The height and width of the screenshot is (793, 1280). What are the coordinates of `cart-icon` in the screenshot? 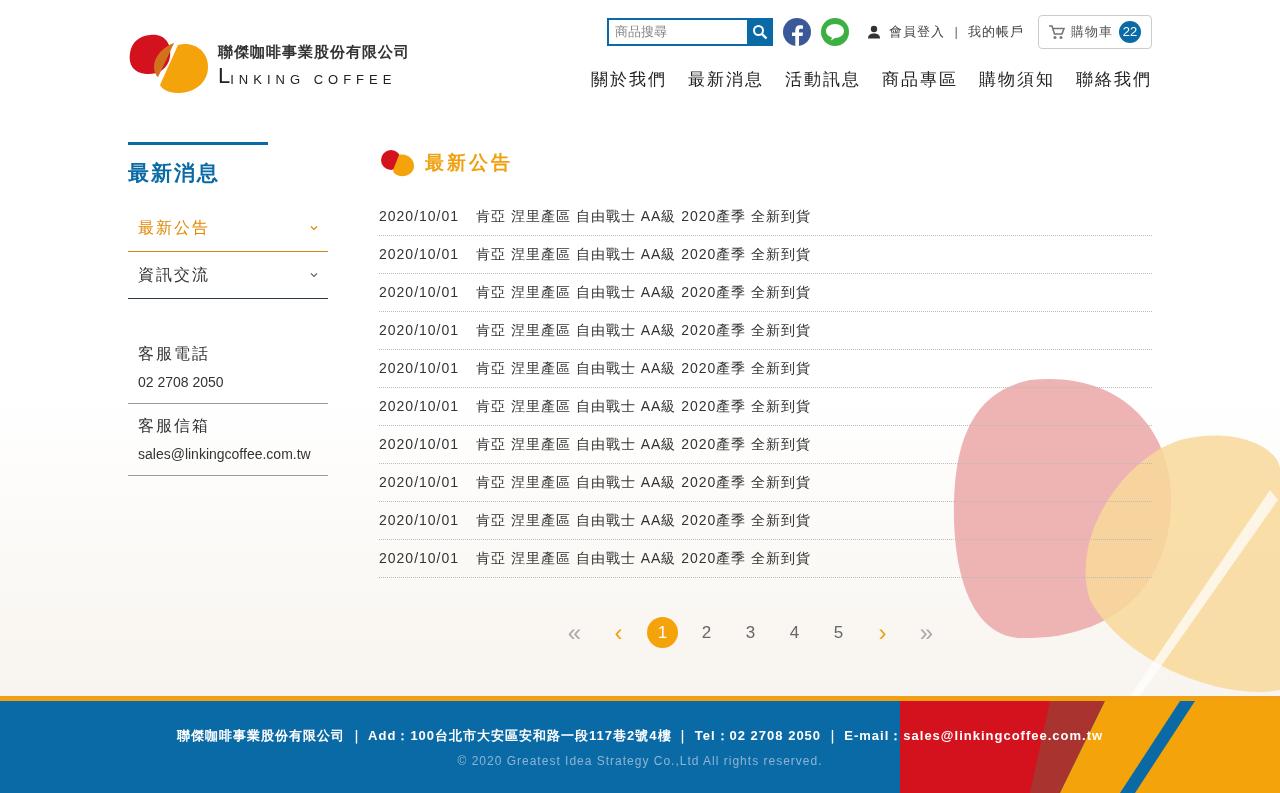 It's located at (1057, 32).